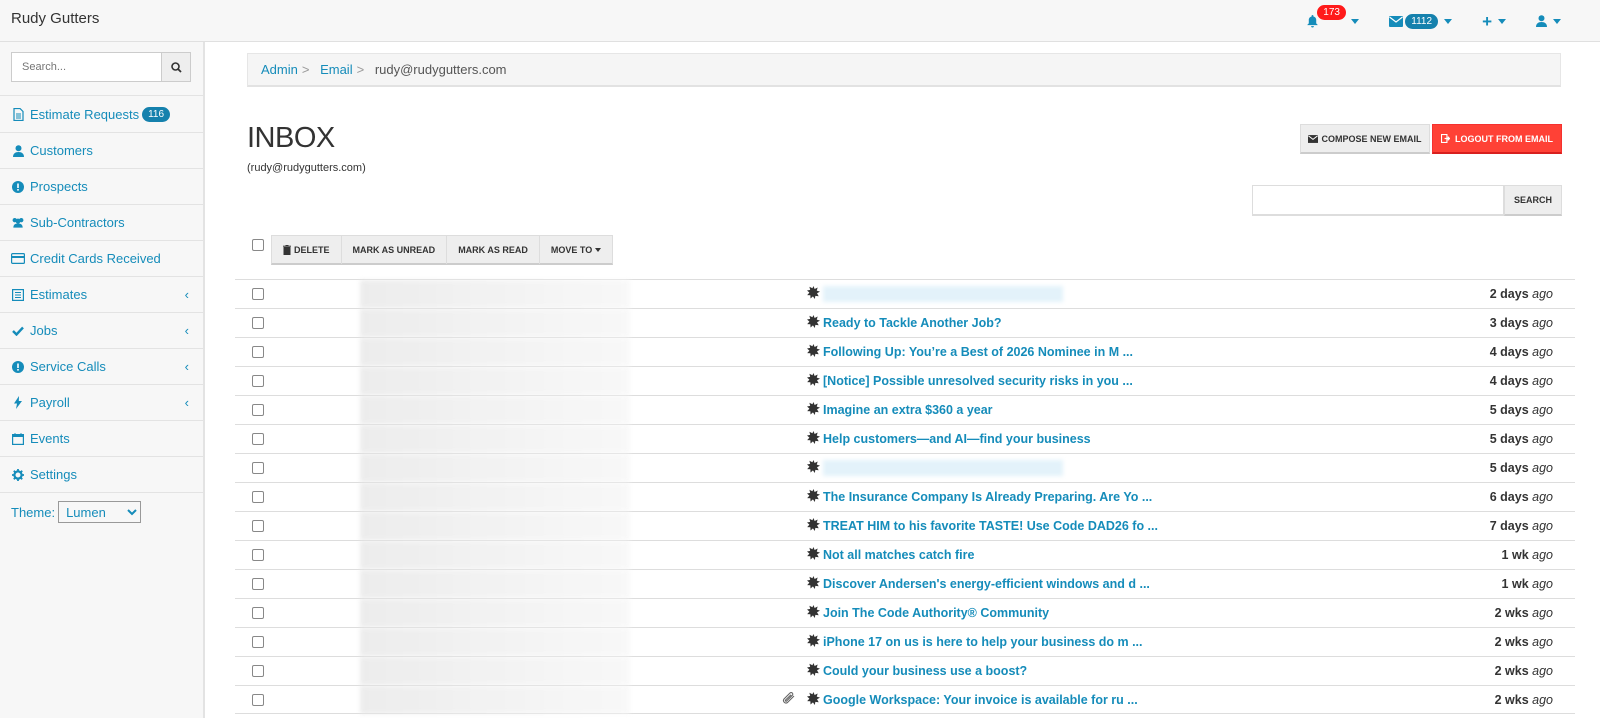  What do you see at coordinates (957, 439) in the screenshot?
I see `email-subject-link: Help customers—and AI—find your business` at bounding box center [957, 439].